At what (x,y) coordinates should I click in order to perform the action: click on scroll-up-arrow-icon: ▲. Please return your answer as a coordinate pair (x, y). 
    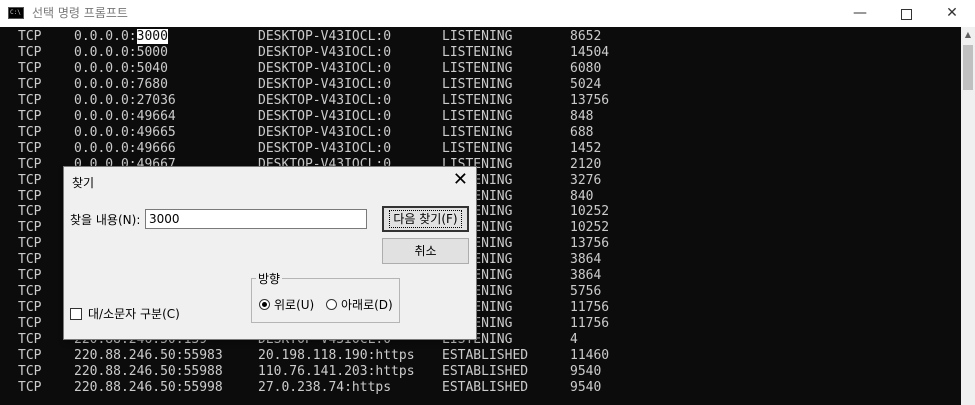
    Looking at the image, I should click on (968, 35).